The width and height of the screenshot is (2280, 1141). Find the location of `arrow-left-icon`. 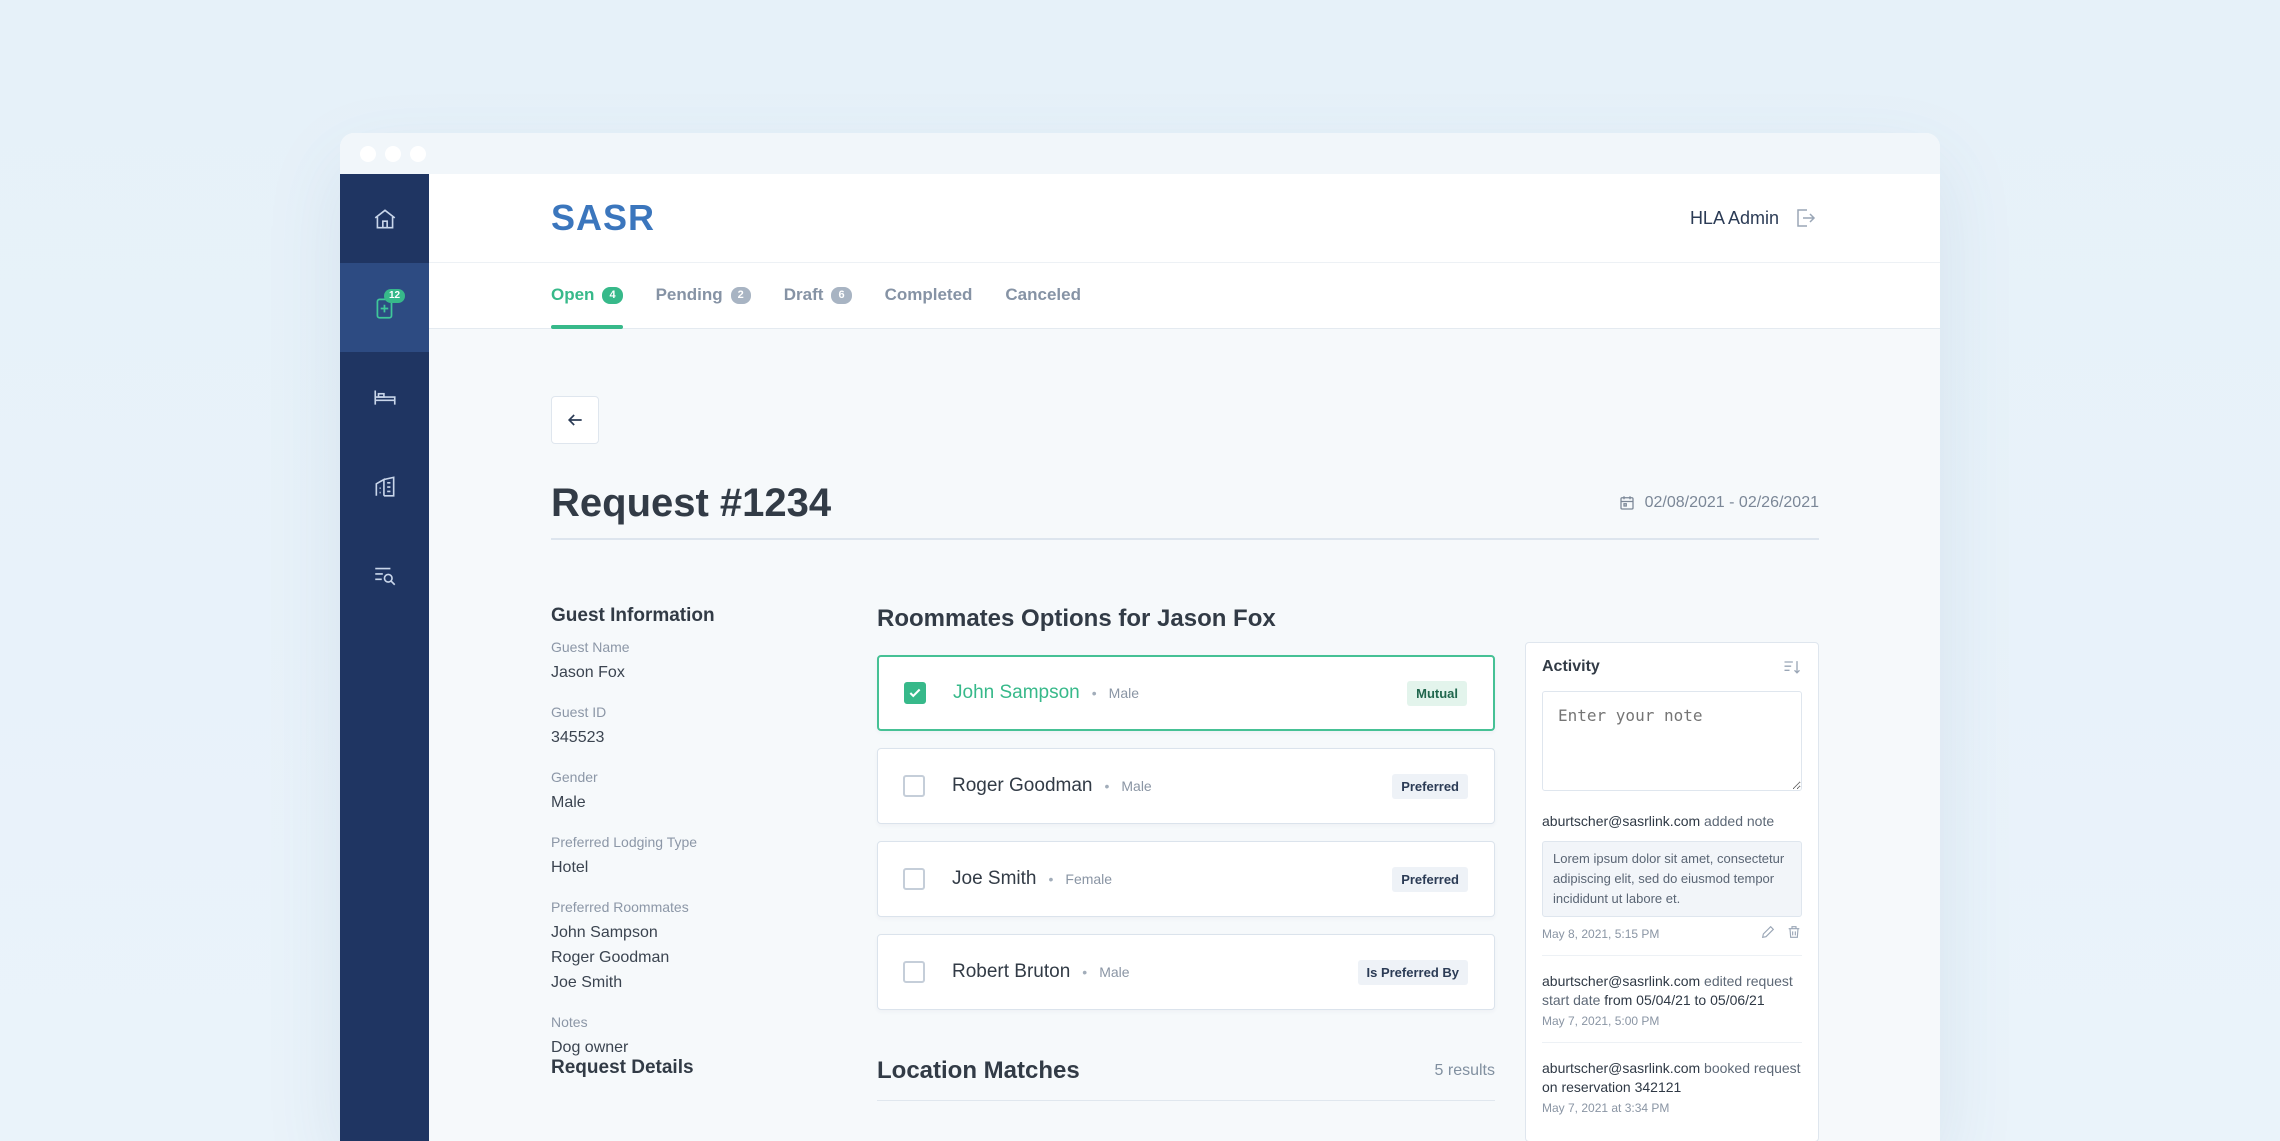

arrow-left-icon is located at coordinates (574, 420).